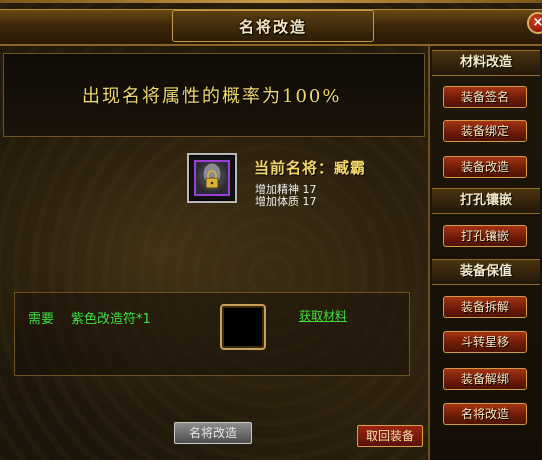 This screenshot has width=542, height=460. Describe the element at coordinates (485, 236) in the screenshot. I see `socket-inlay-button: 打孔镶嵌` at that location.